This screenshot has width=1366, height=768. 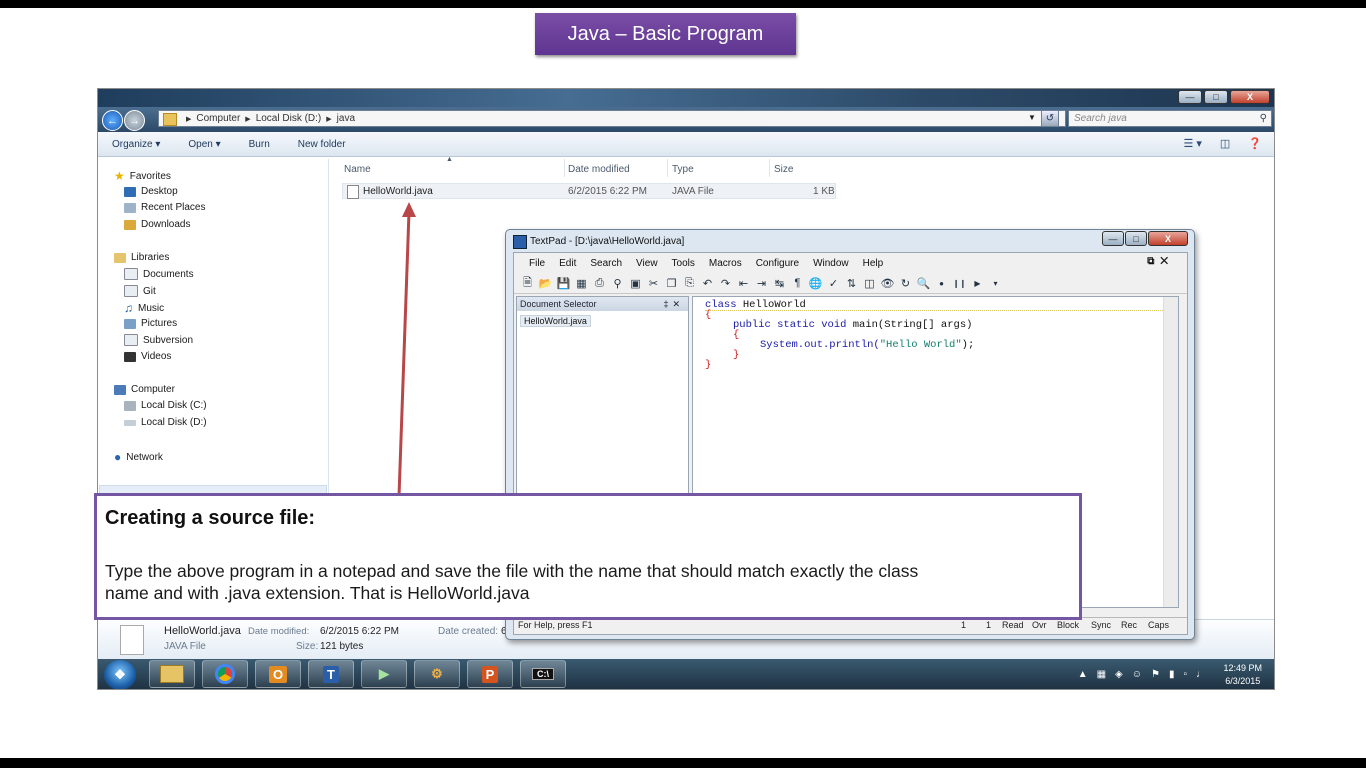 I want to click on web-browser-icon: 🌐, so click(x=815, y=283).